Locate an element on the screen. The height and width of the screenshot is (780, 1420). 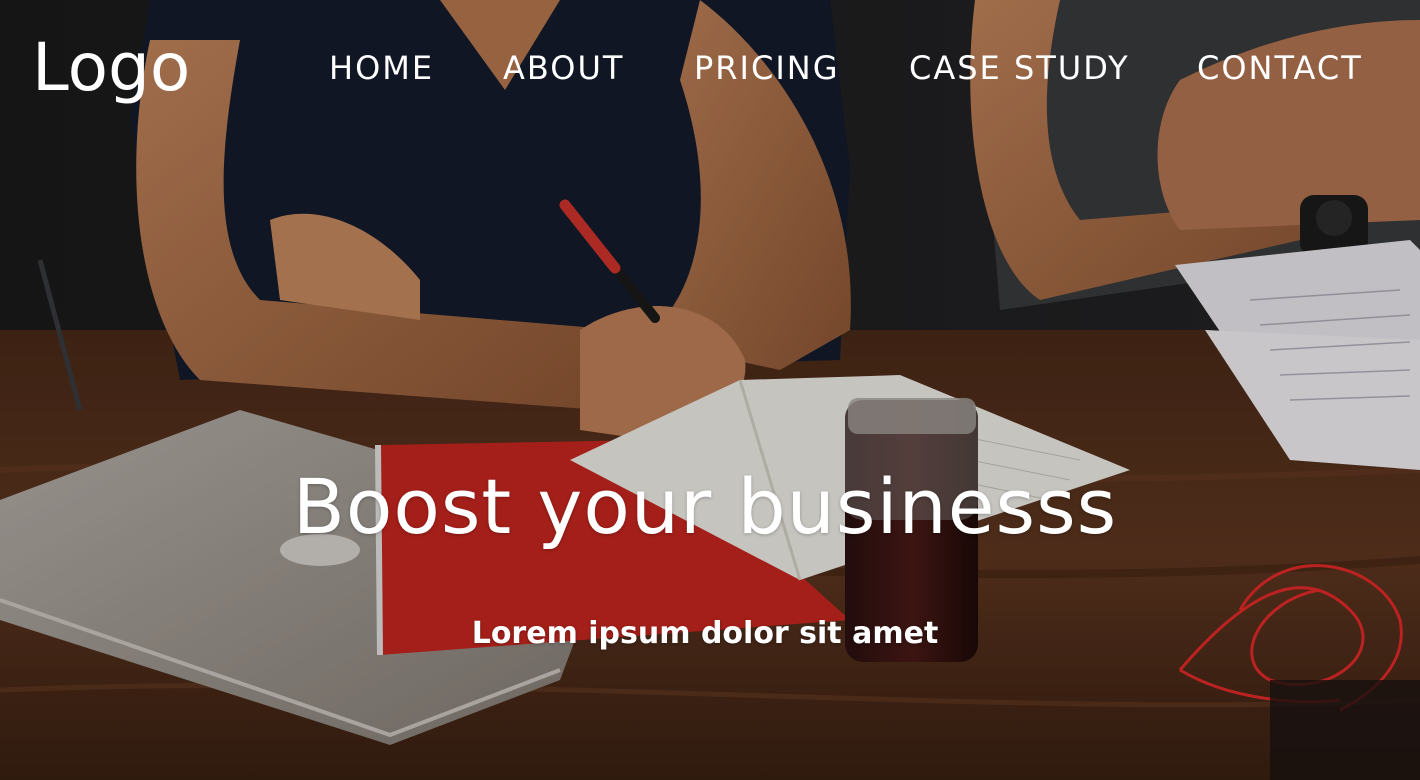
hero-subheadline: Lorem ipsum dolor sit amet is located at coordinates (705, 633).